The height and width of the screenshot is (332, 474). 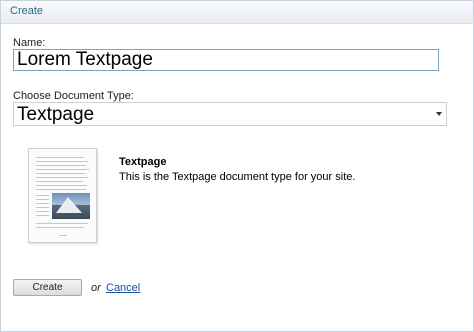 I want to click on dialog-title: Create, so click(x=27, y=11).